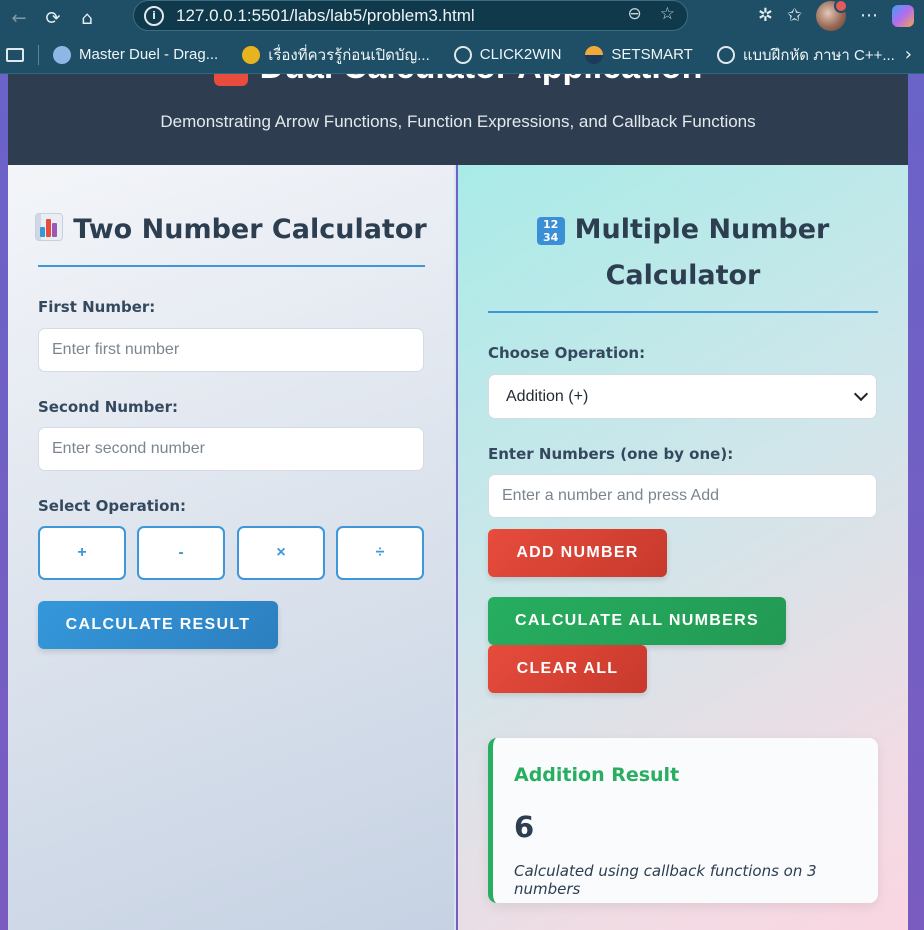 This screenshot has height=930, width=924. Describe the element at coordinates (231, 350) in the screenshot. I see `first-number-input: Enter first number` at that location.